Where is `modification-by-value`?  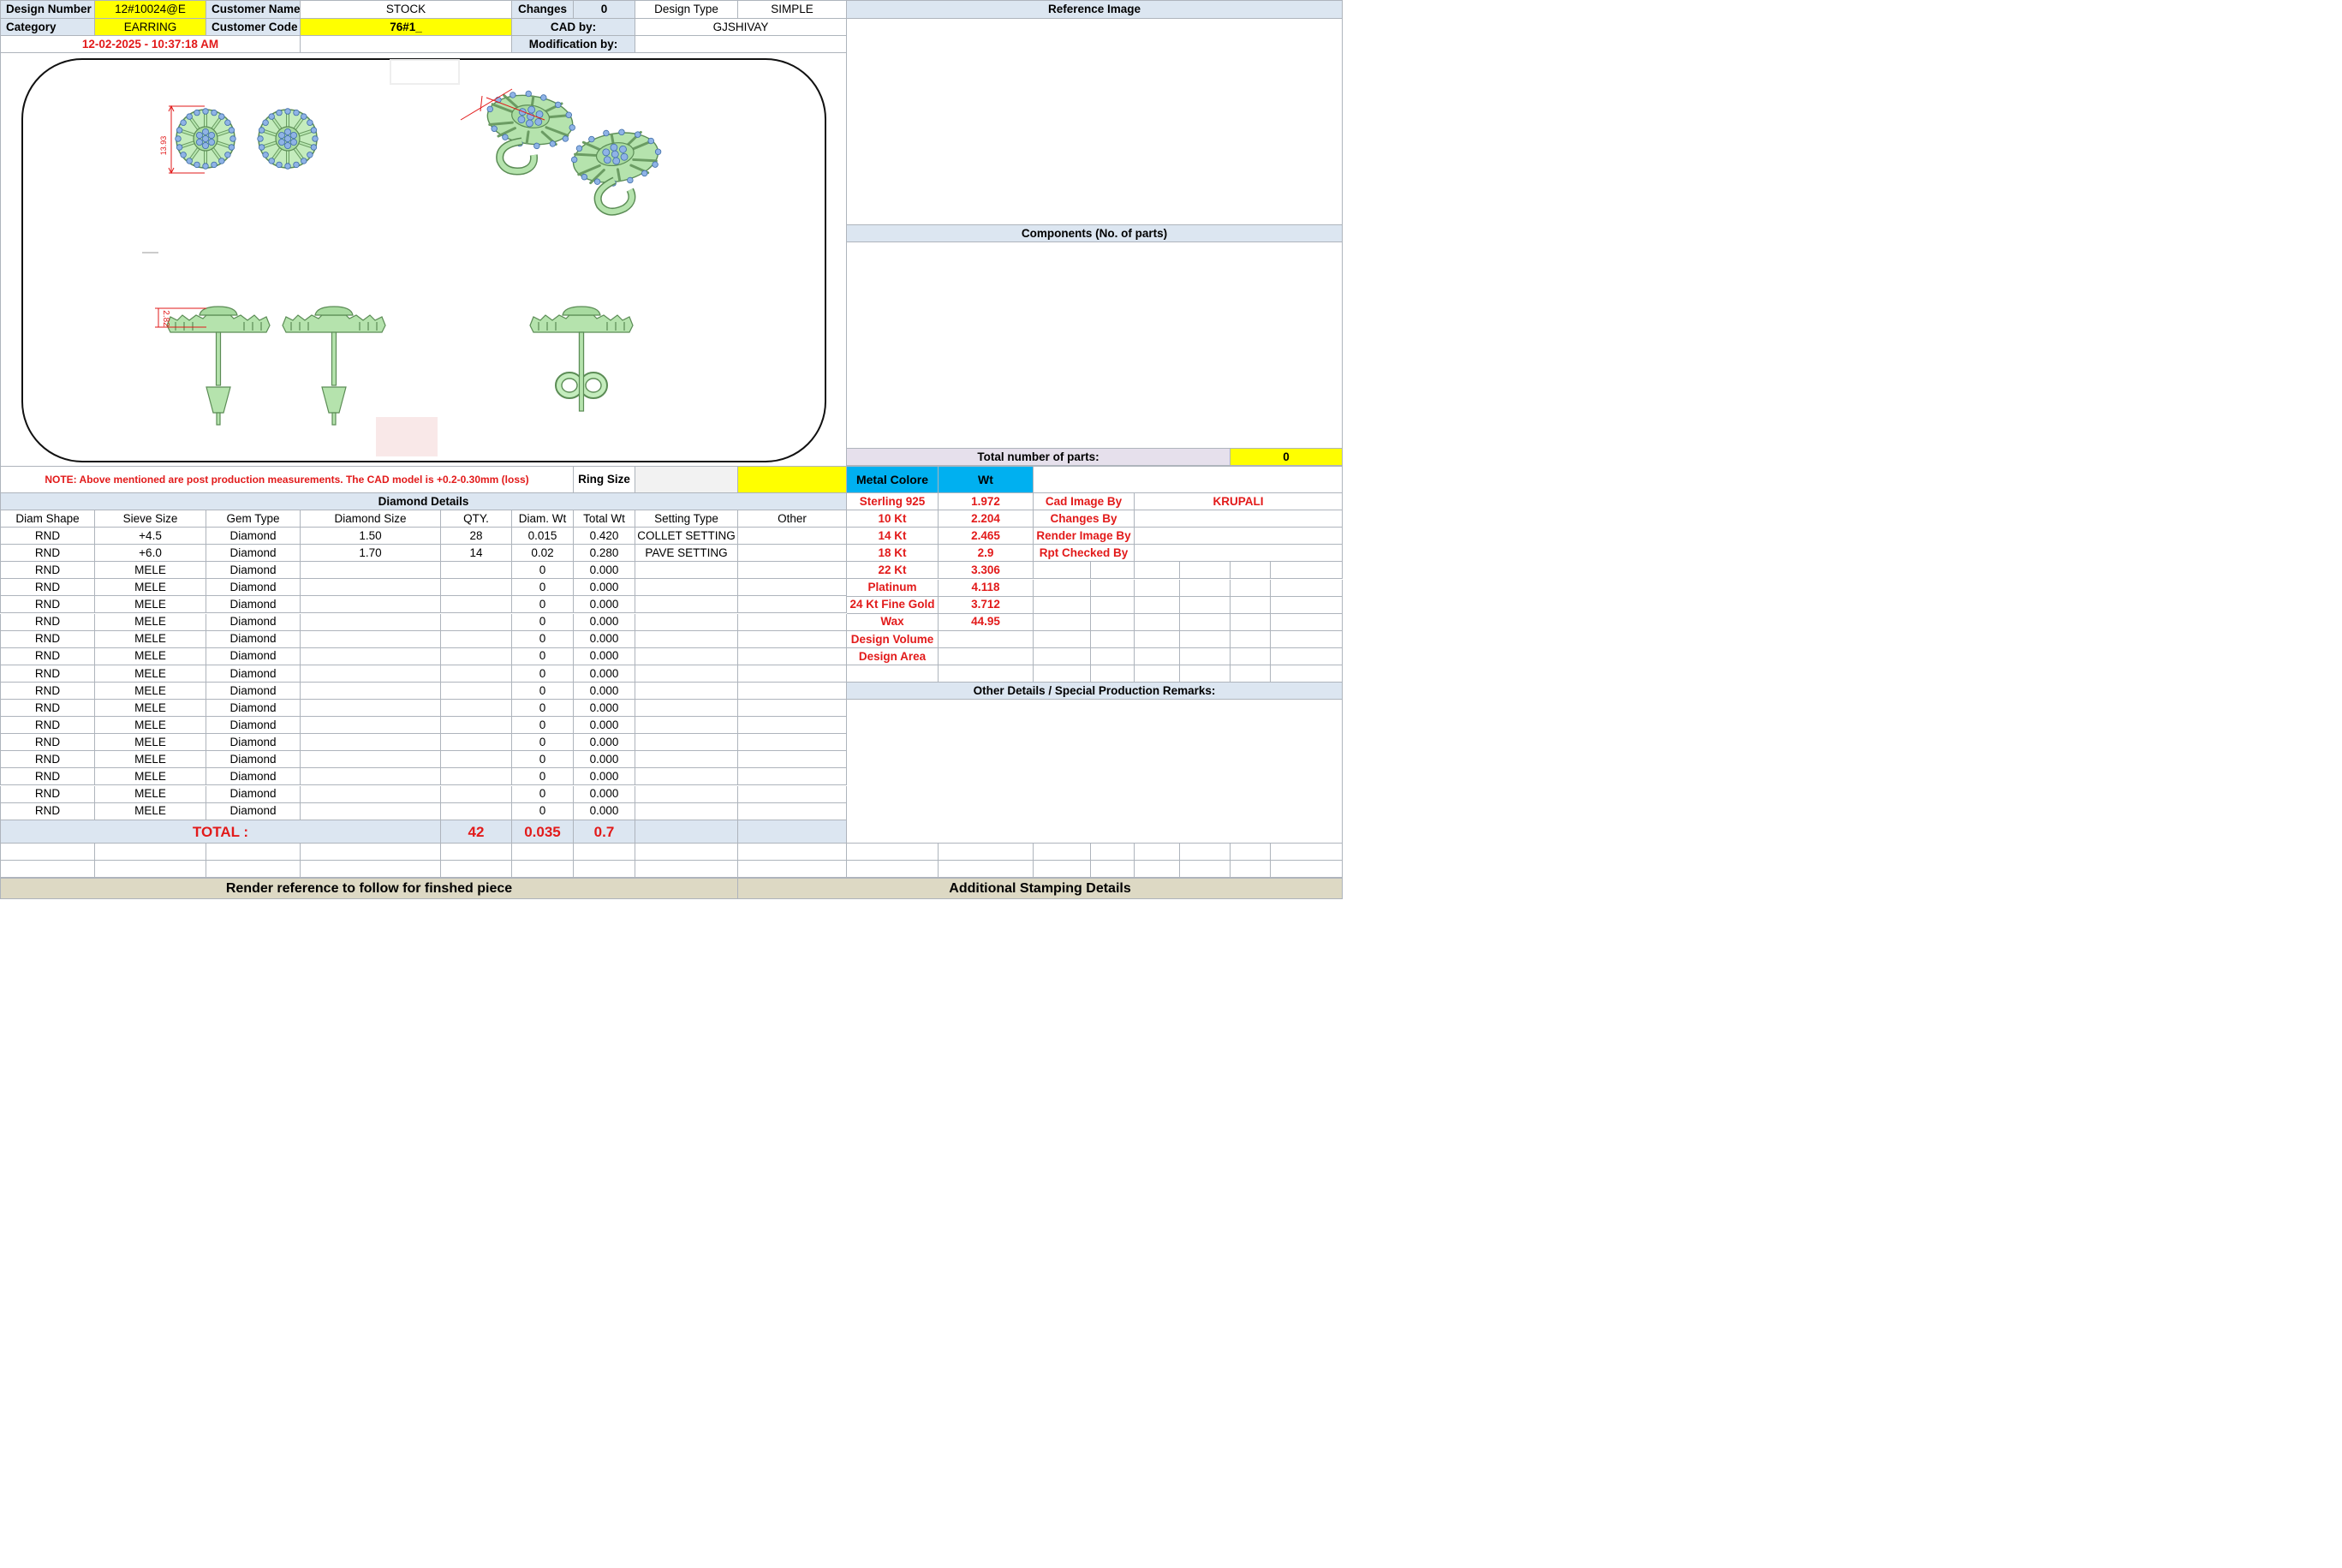 modification-by-value is located at coordinates (741, 45).